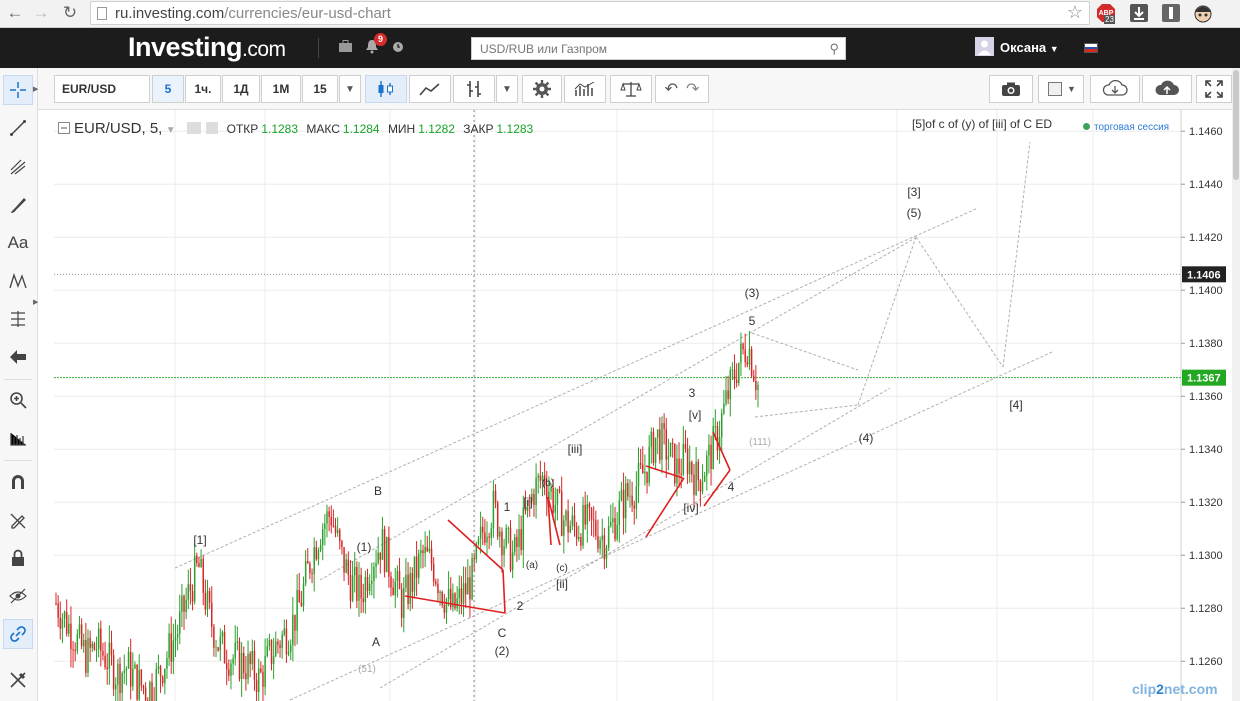 The image size is (1240, 701). What do you see at coordinates (1011, 89) in the screenshot?
I see `snapshot-button` at bounding box center [1011, 89].